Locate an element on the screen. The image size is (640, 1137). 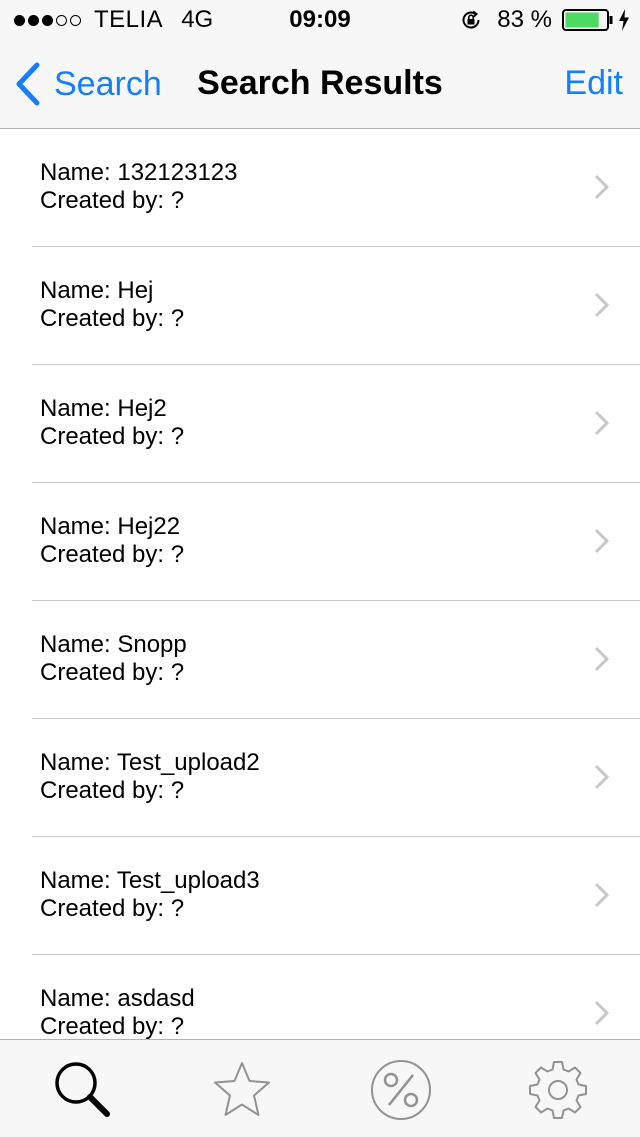
list-item: Name: Snopp Created by: ? is located at coordinates (336, 660).